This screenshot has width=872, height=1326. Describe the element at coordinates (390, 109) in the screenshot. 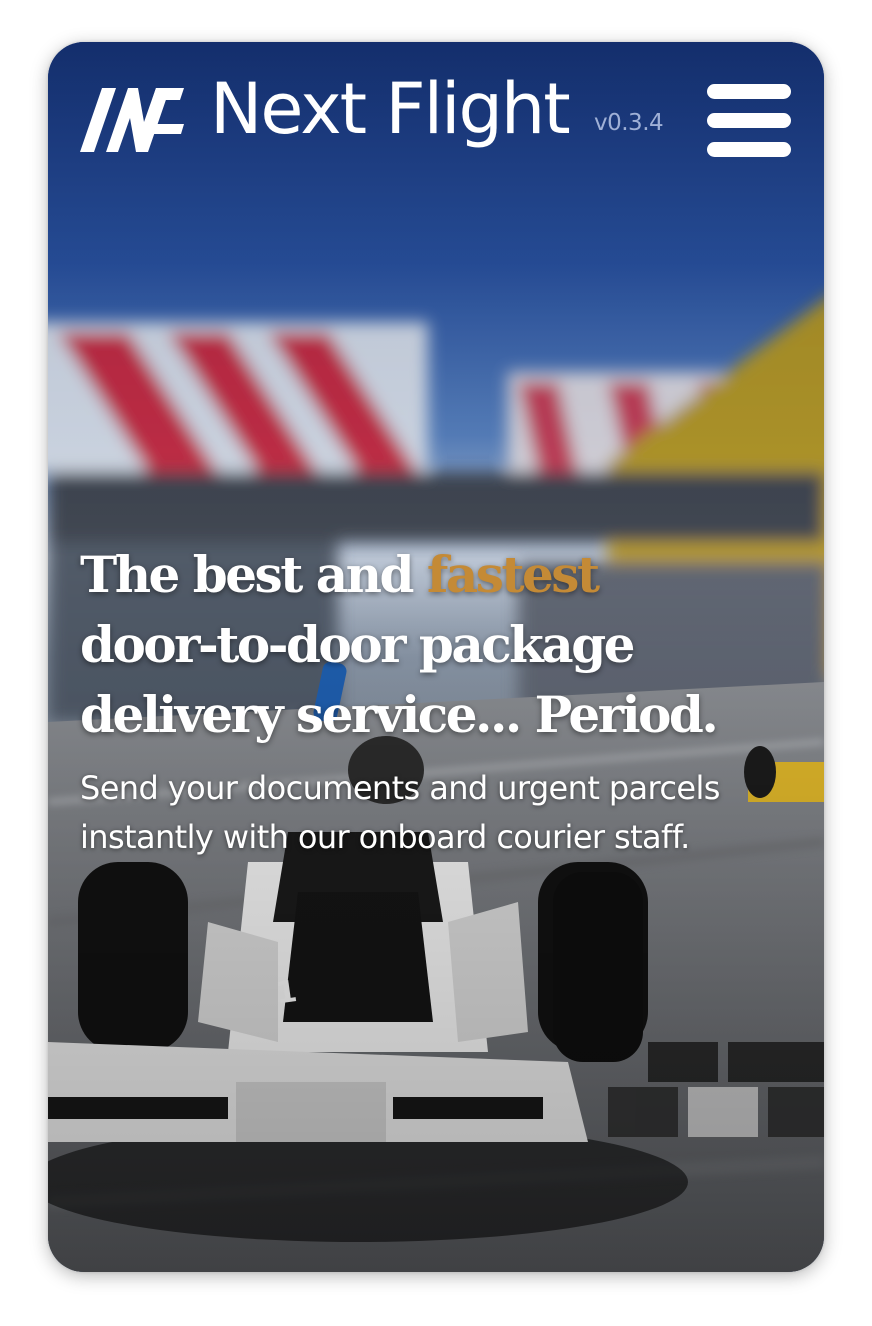

I see `brand-name: Next Flight` at that location.